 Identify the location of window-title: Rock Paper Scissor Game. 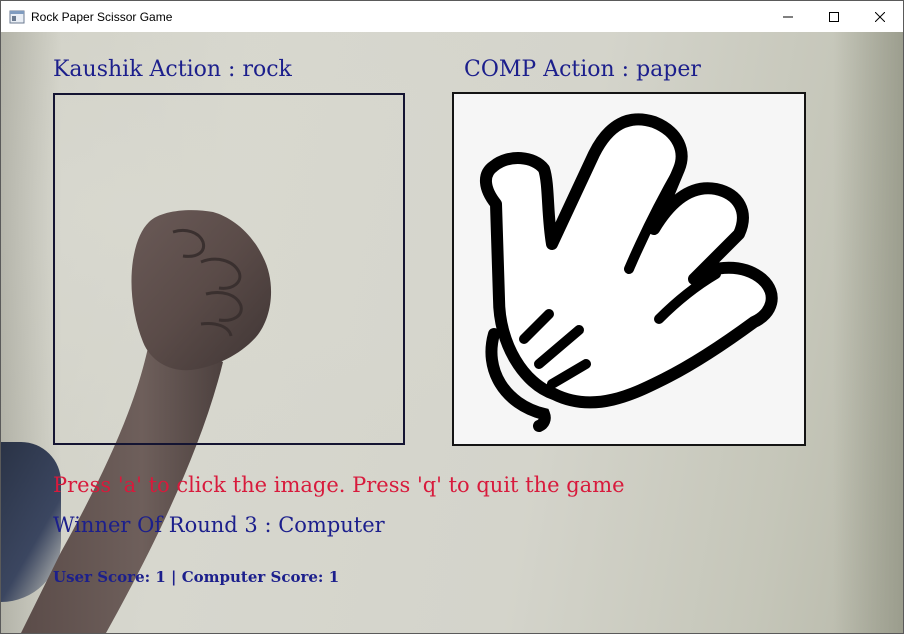
(102, 16).